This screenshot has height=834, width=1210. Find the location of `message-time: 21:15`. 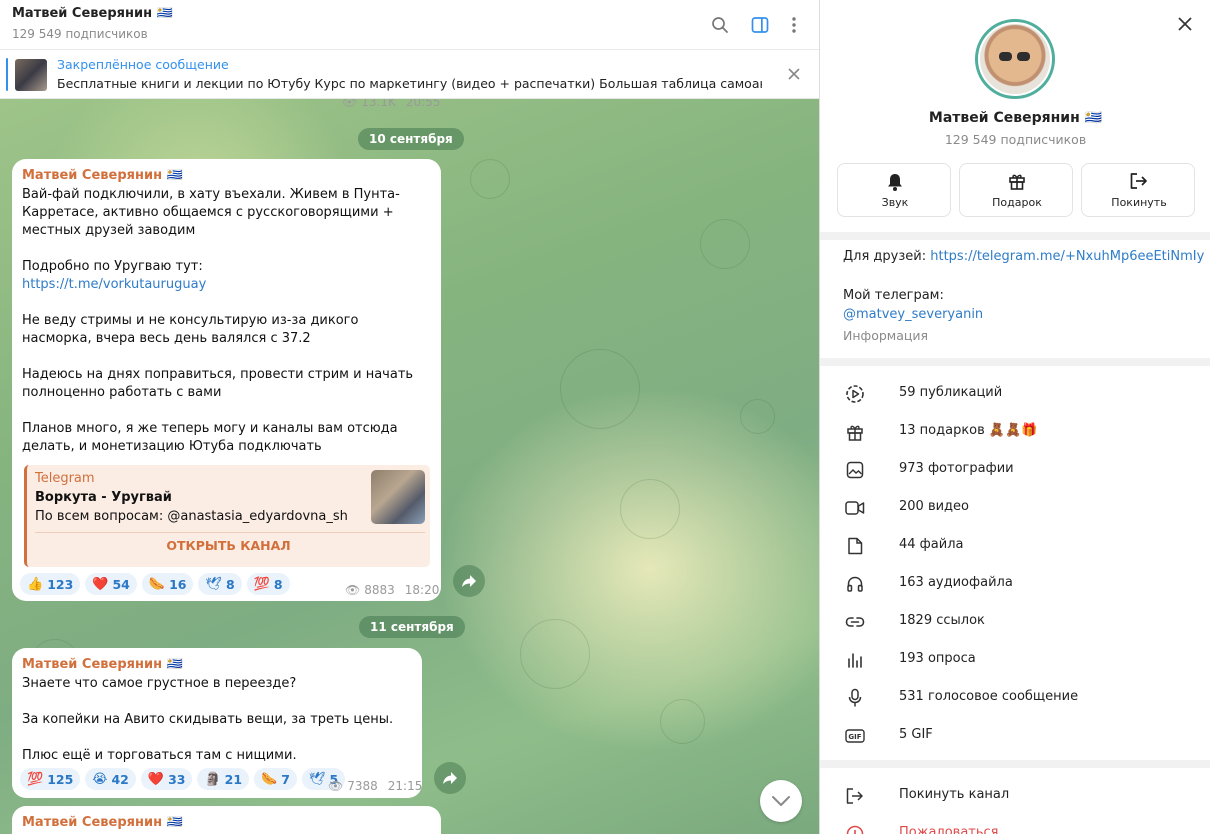

message-time: 21:15 is located at coordinates (405, 786).